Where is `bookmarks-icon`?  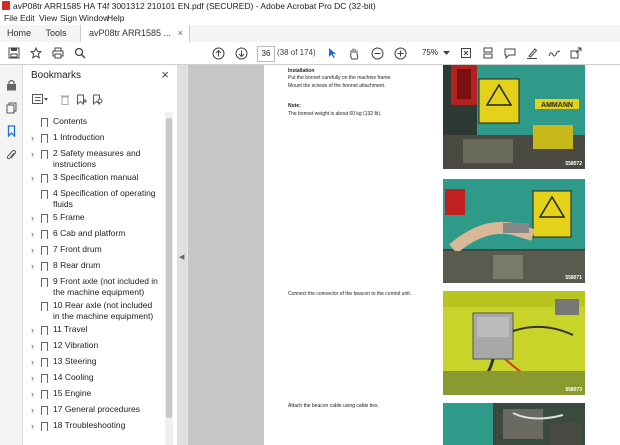
bookmarks-icon is located at coordinates (11, 131).